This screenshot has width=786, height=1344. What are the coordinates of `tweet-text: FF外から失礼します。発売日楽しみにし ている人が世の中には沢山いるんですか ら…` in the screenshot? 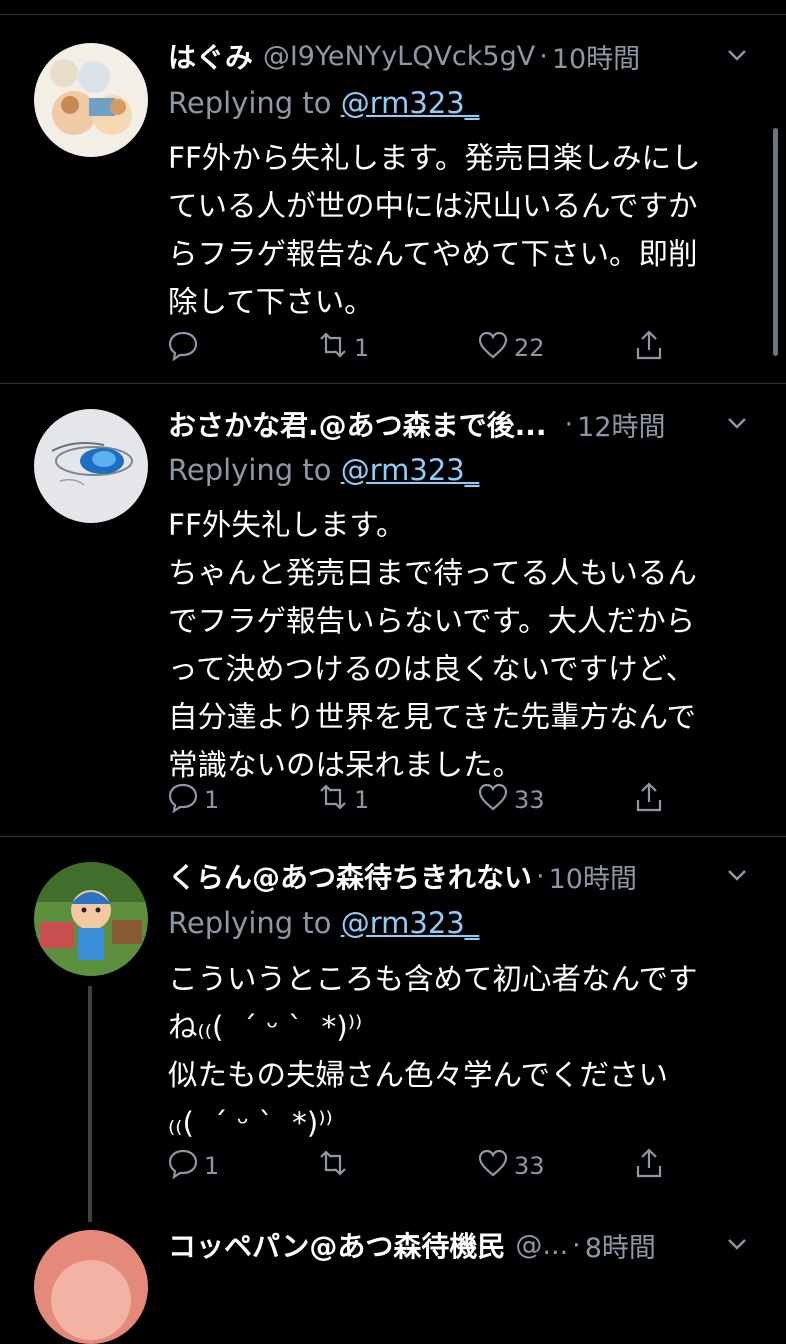 It's located at (434, 230).